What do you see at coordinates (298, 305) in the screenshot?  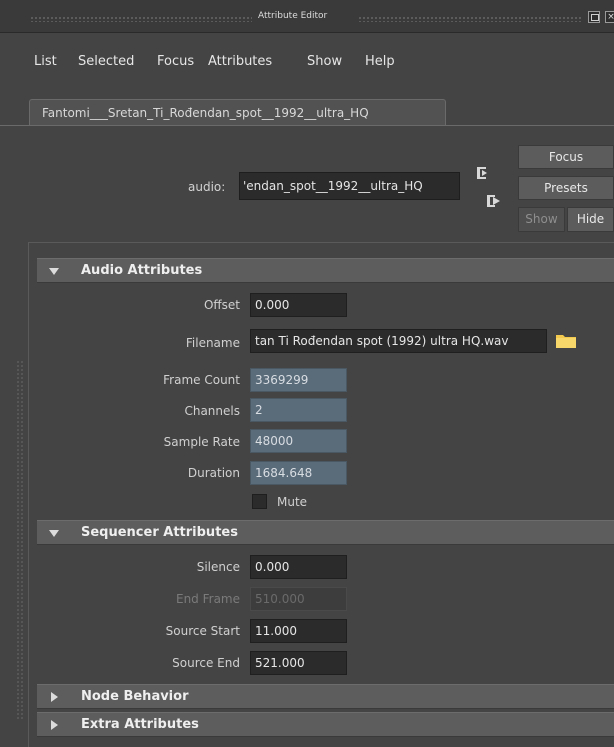 I see `offset-field: 0.000` at bounding box center [298, 305].